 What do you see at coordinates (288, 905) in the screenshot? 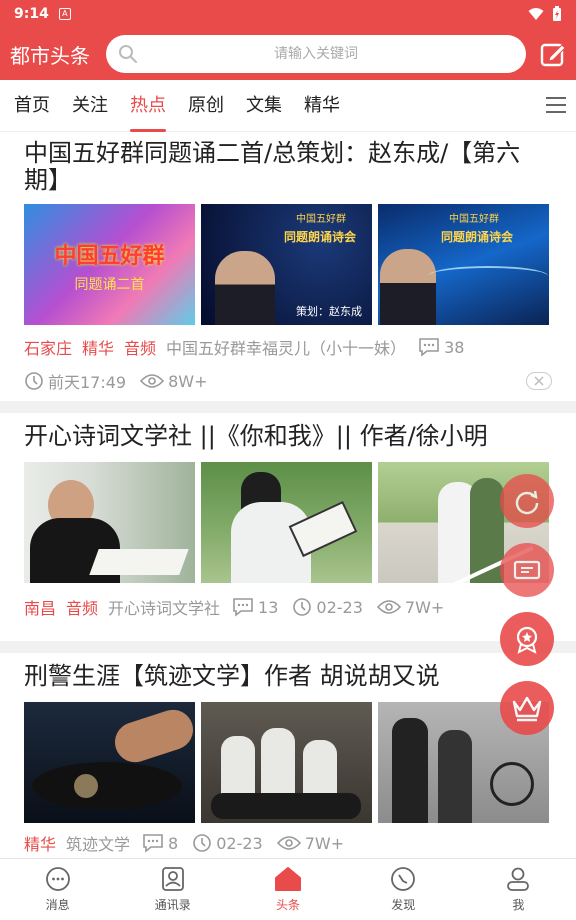
I see `nav-label: 头条` at bounding box center [288, 905].